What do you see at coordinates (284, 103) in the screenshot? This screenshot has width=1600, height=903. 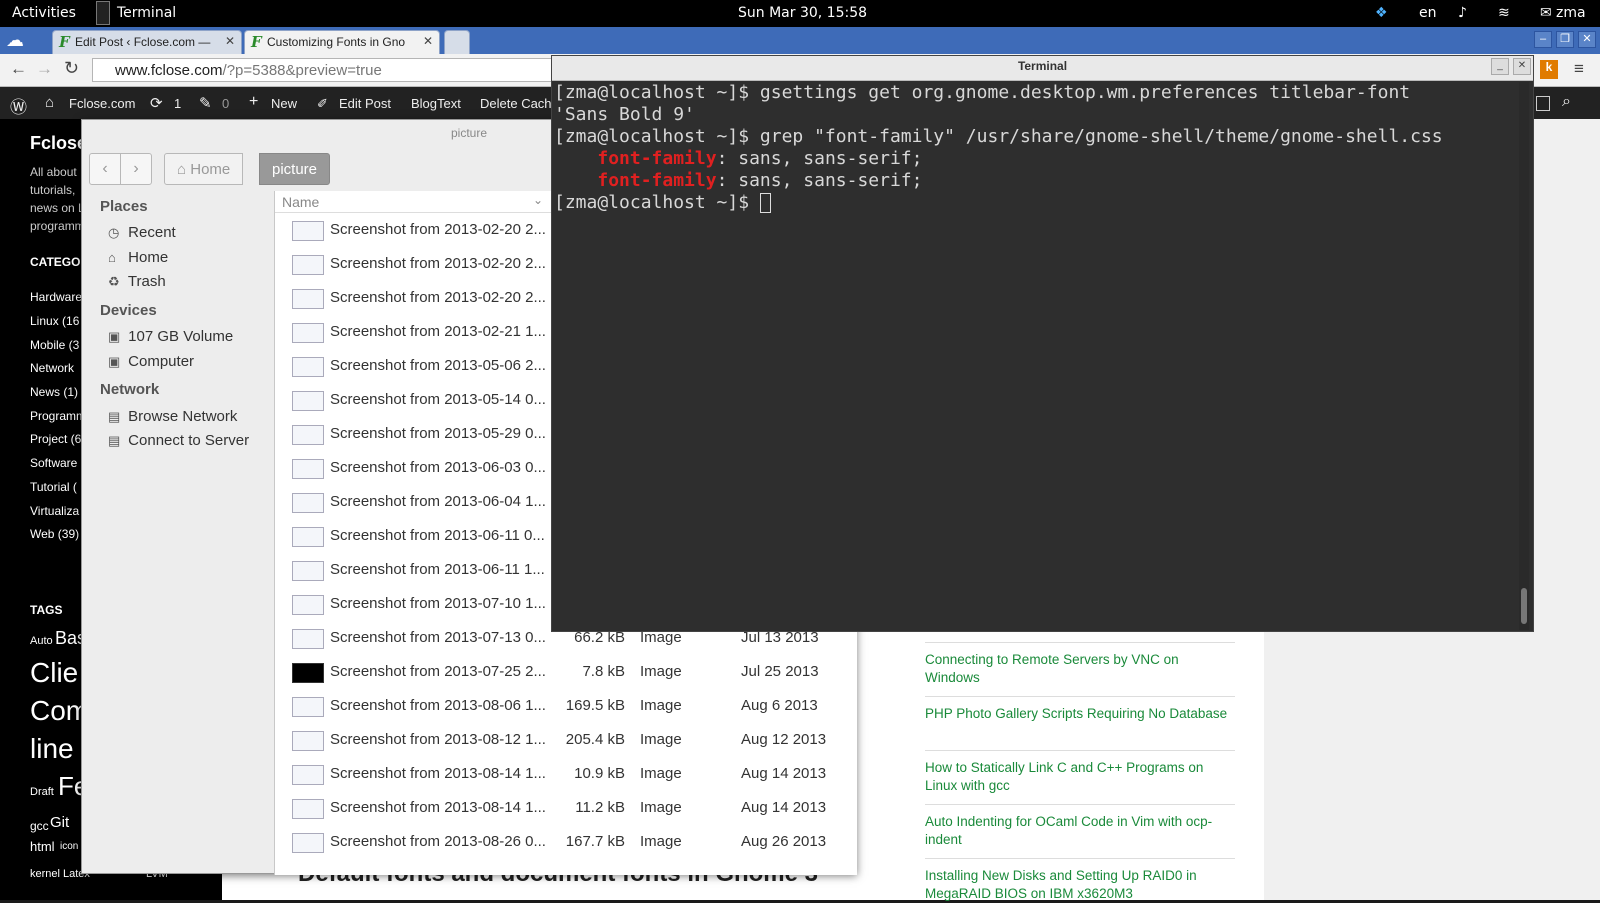 I see `new-link: New` at bounding box center [284, 103].